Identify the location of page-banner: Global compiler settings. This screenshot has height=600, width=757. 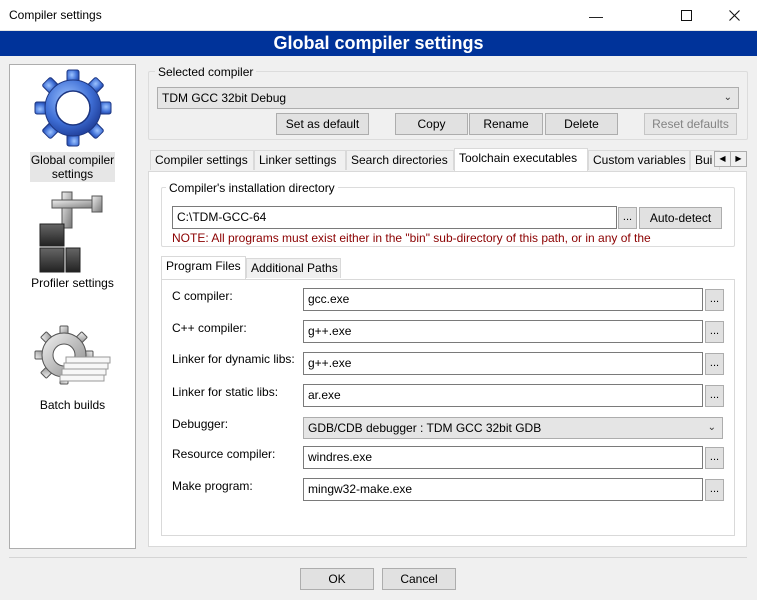
(378, 43).